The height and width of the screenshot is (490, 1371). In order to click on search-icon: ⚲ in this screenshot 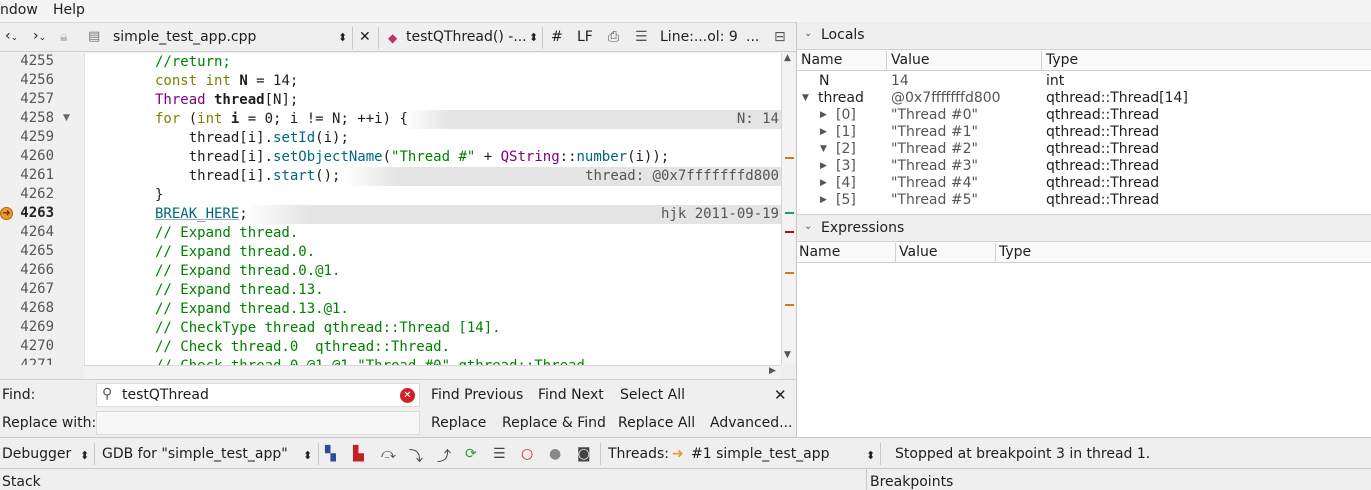, I will do `click(107, 394)`.